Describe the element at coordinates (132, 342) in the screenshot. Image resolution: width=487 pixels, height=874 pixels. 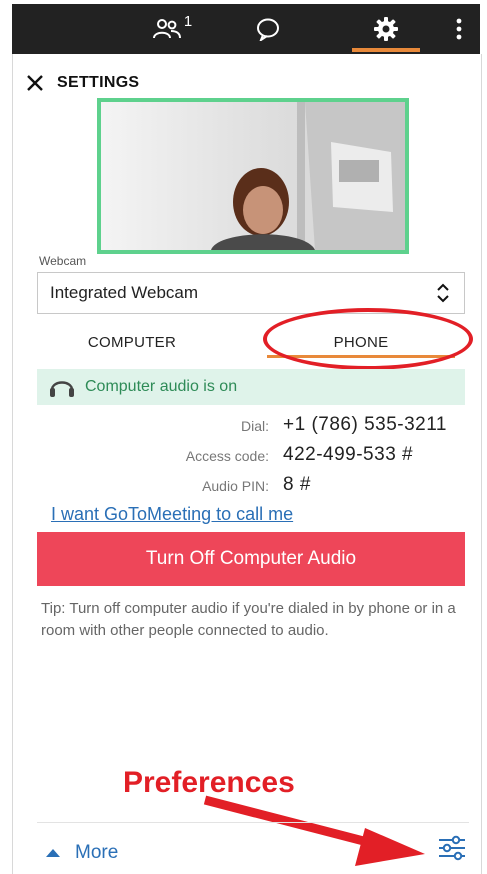
I see `tab-computer-audio: COMPUTER` at that location.